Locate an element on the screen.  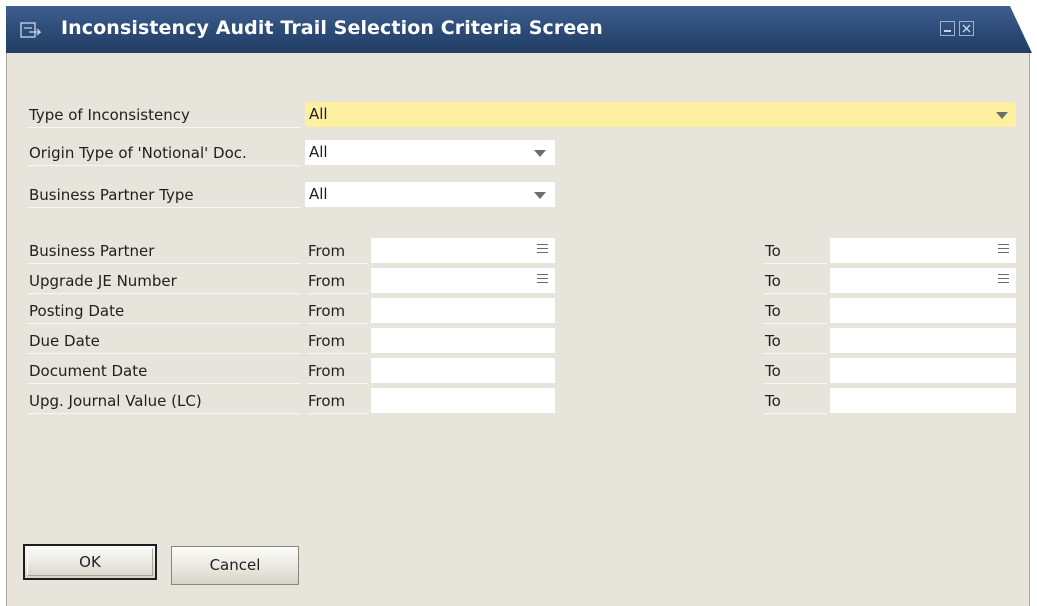
upg-journal-value-from-label: From is located at coordinates (337, 401).